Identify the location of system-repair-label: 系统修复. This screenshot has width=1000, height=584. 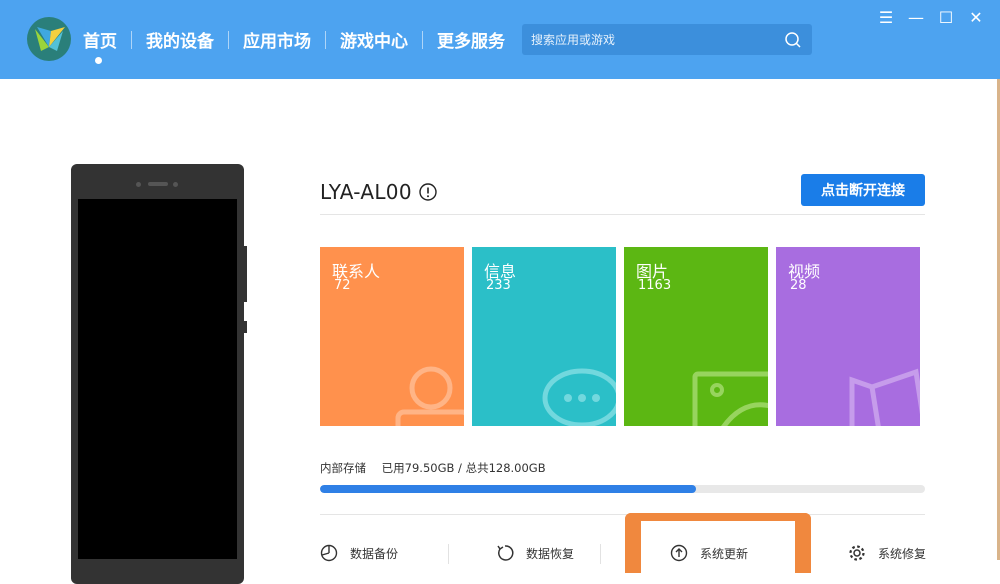
(902, 553).